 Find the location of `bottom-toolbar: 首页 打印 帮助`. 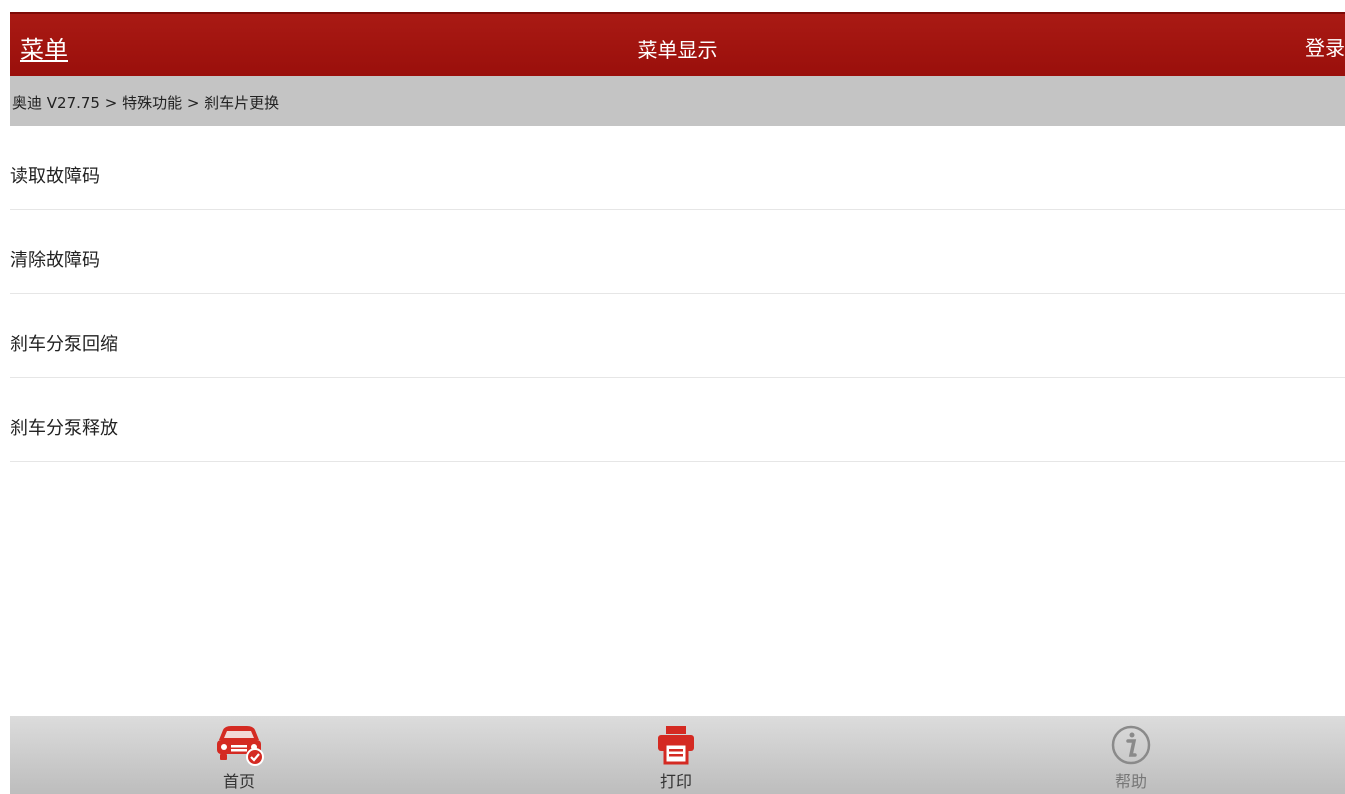

bottom-toolbar: 首页 打印 帮助 is located at coordinates (677, 755).